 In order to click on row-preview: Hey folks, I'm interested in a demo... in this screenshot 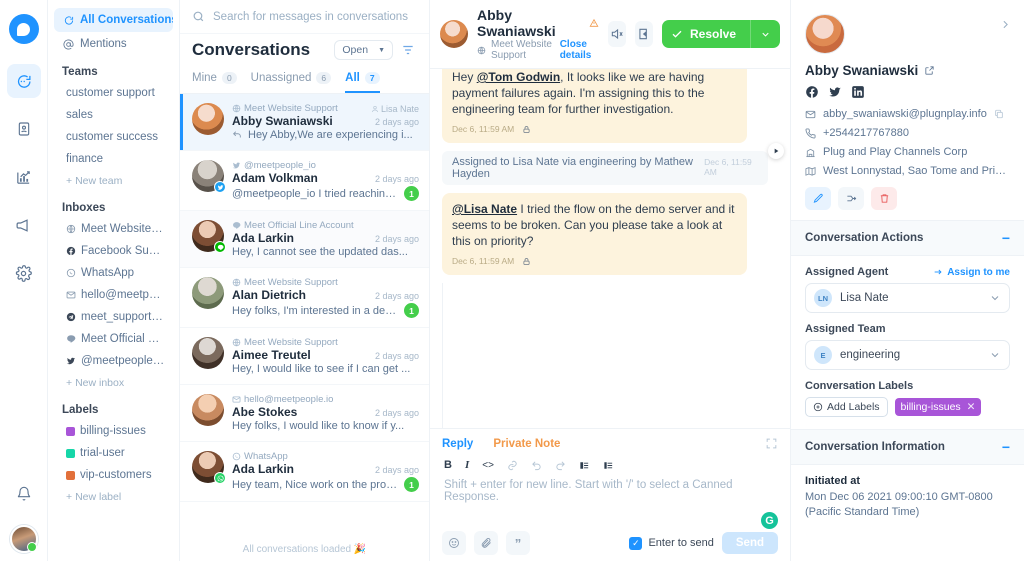, I will do `click(315, 310)`.